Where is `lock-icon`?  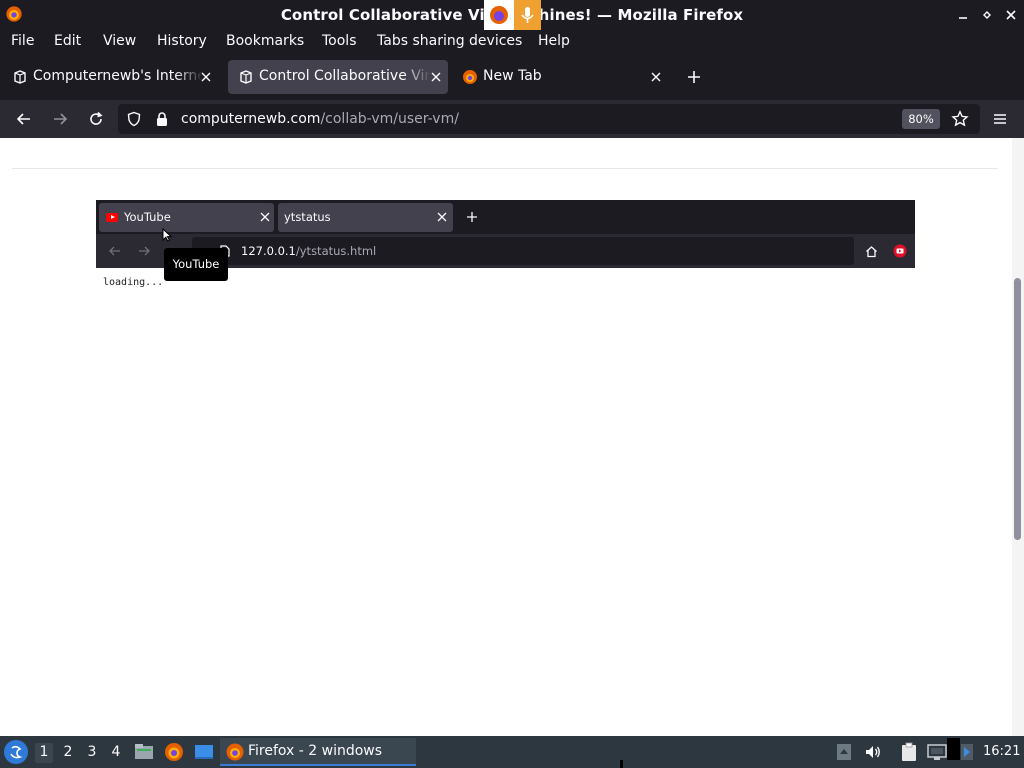
lock-icon is located at coordinates (162, 119).